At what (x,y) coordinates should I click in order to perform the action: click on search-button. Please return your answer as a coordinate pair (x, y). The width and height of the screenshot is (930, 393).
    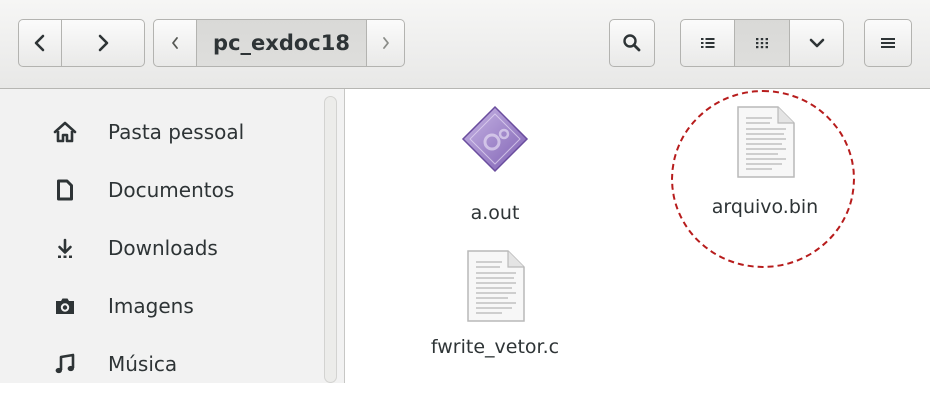
    Looking at the image, I should click on (632, 43).